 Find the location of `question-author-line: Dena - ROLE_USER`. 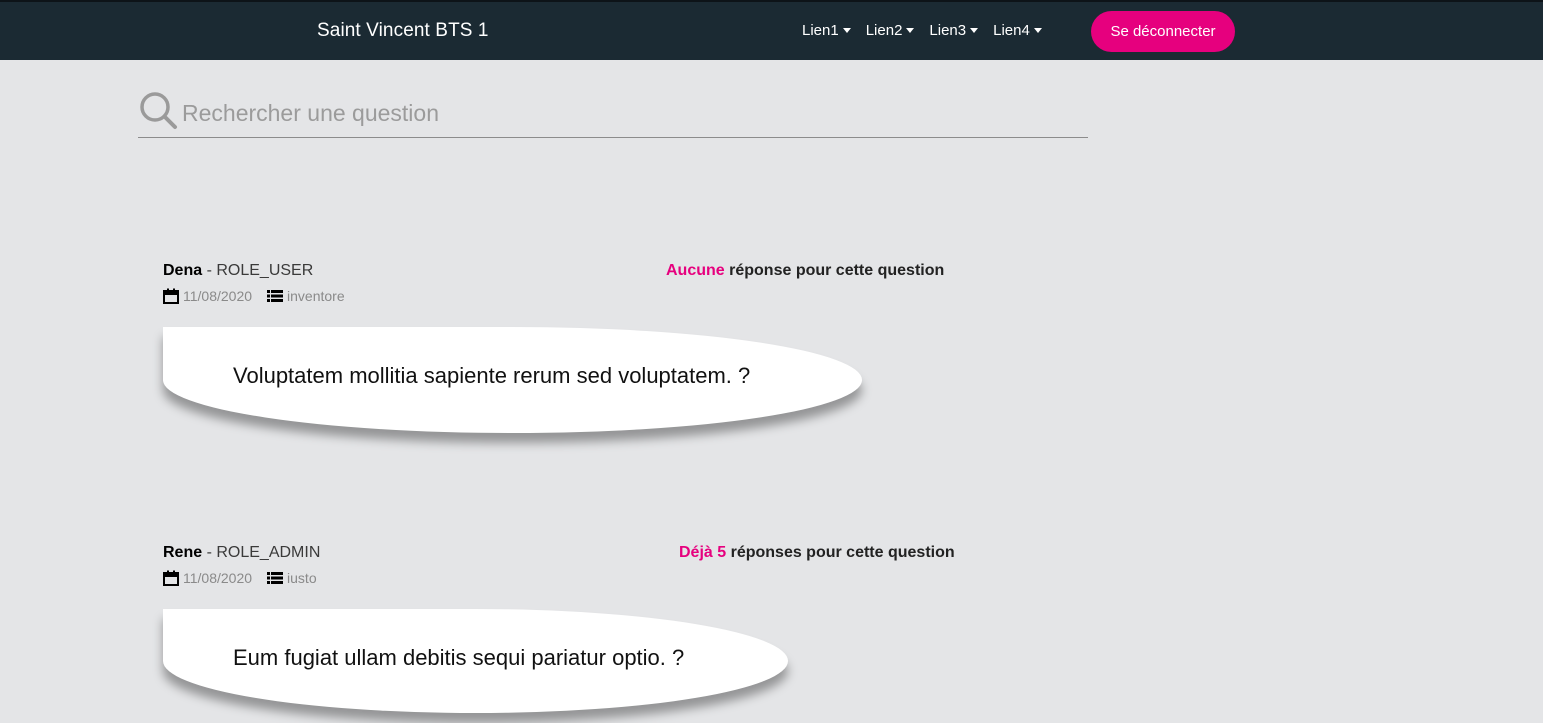

question-author-line: Dena - ROLE_USER is located at coordinates (254, 271).